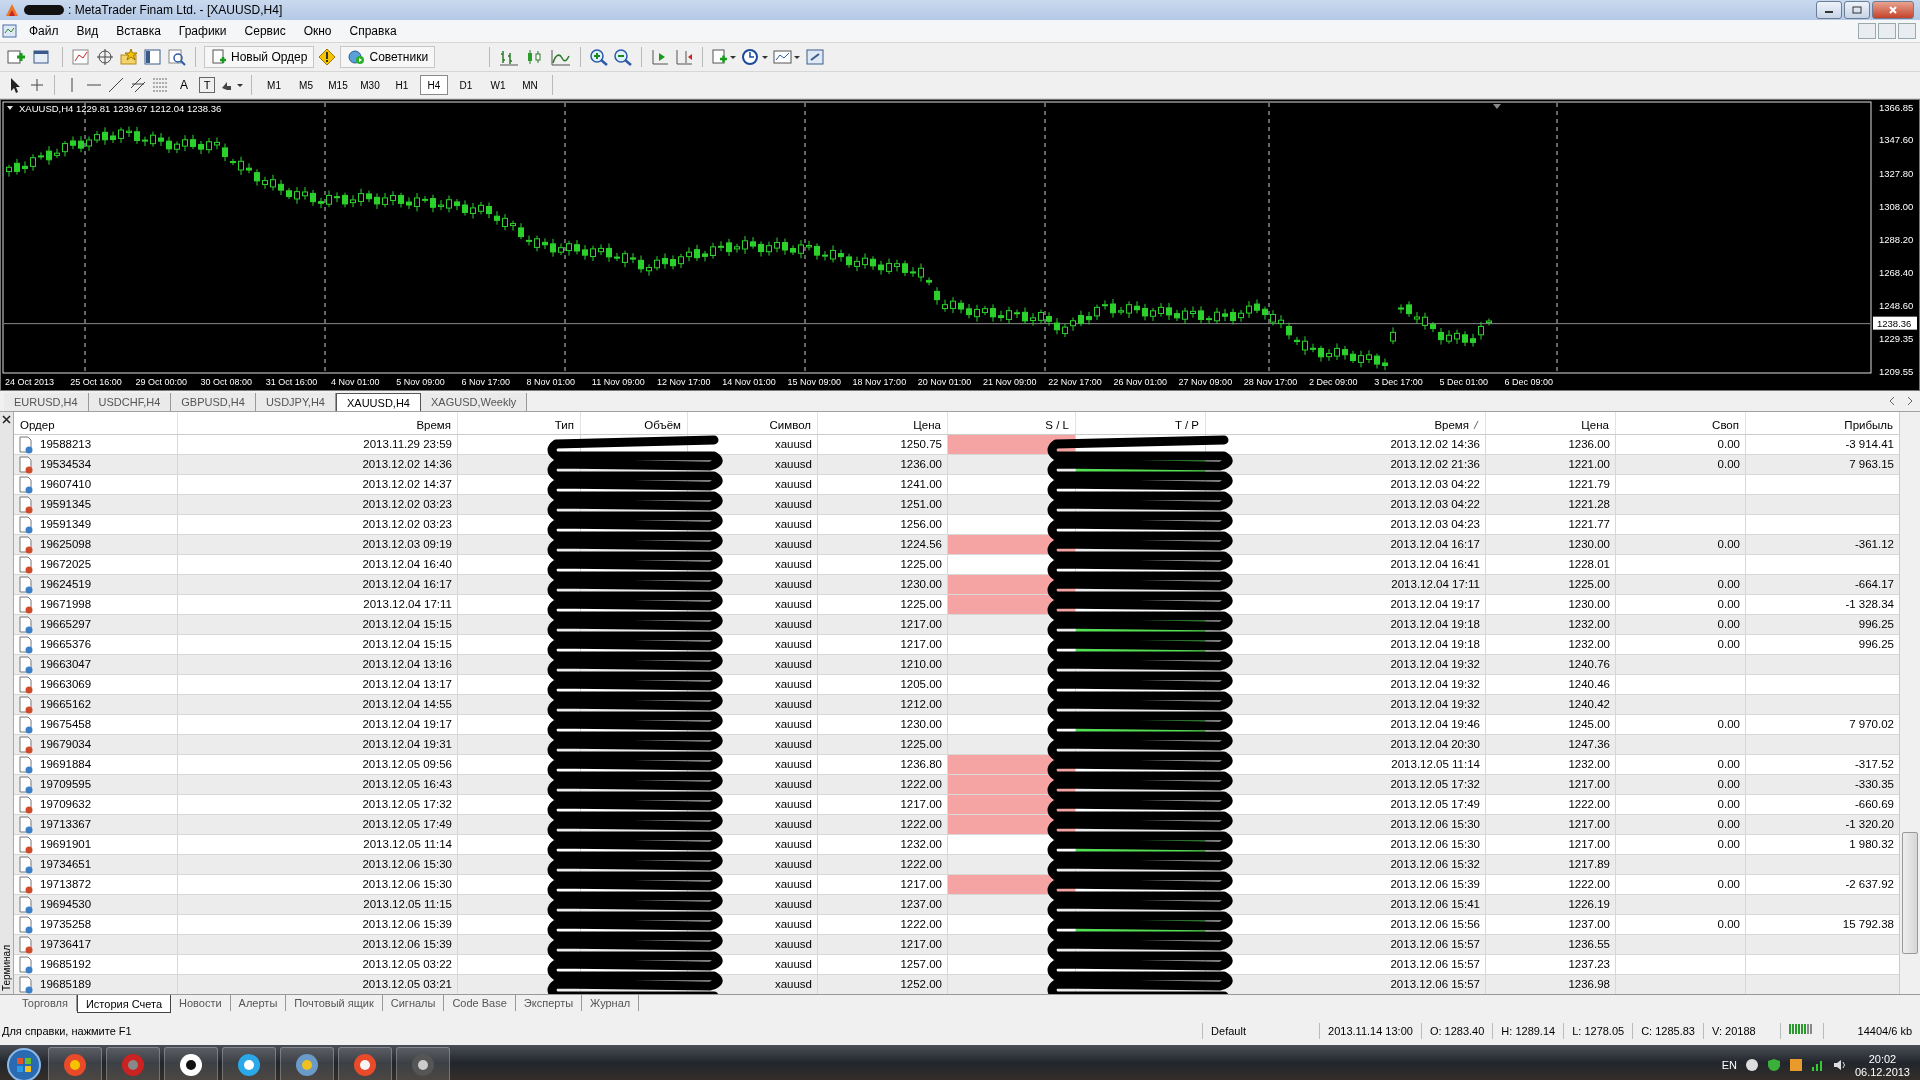  I want to click on terminal-tab: Журнал, so click(611, 1003).